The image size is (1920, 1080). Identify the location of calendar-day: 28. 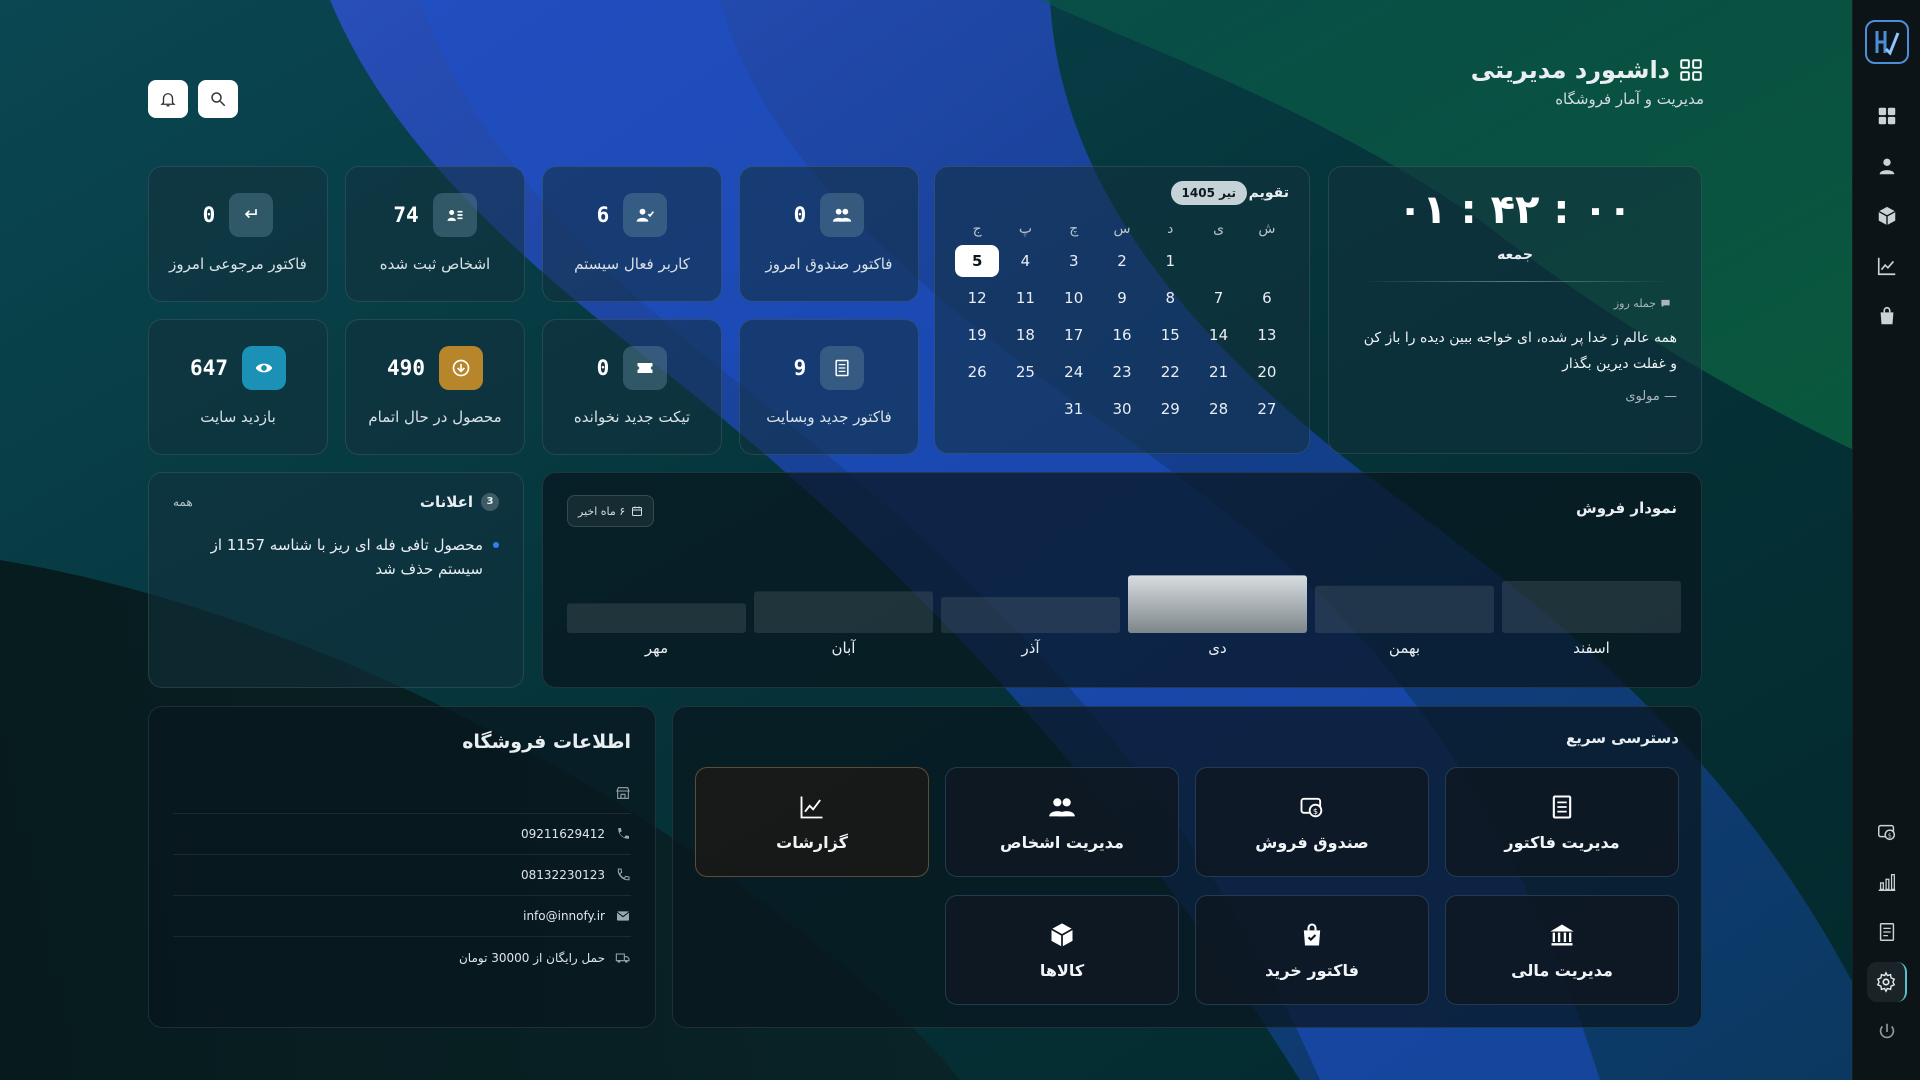
(1218, 409).